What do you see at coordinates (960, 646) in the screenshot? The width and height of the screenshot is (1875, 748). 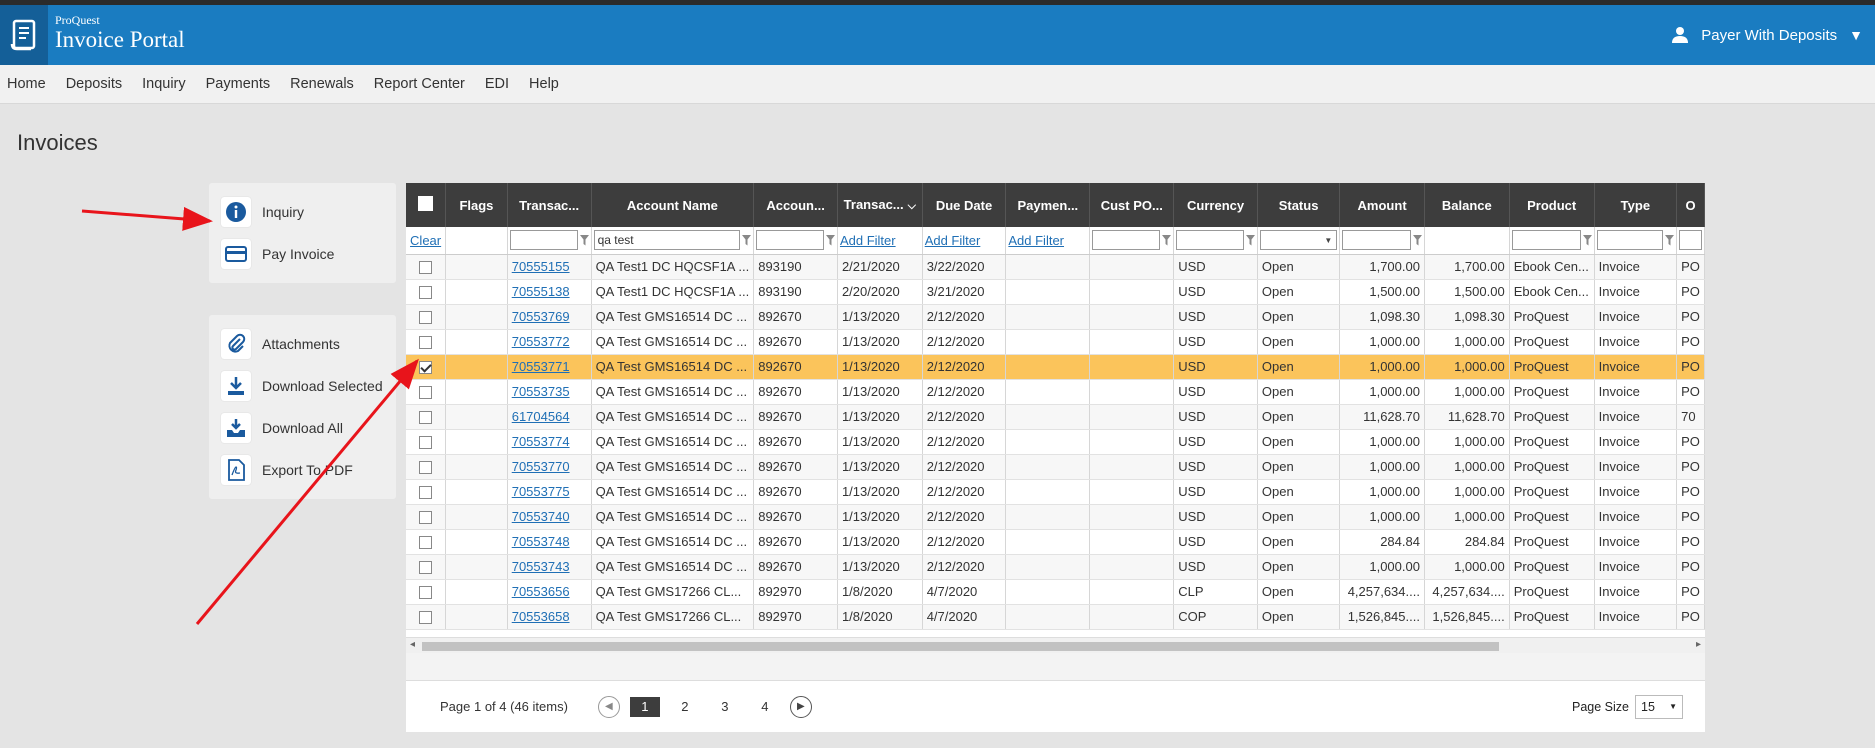 I see `scrollbar-thumb` at bounding box center [960, 646].